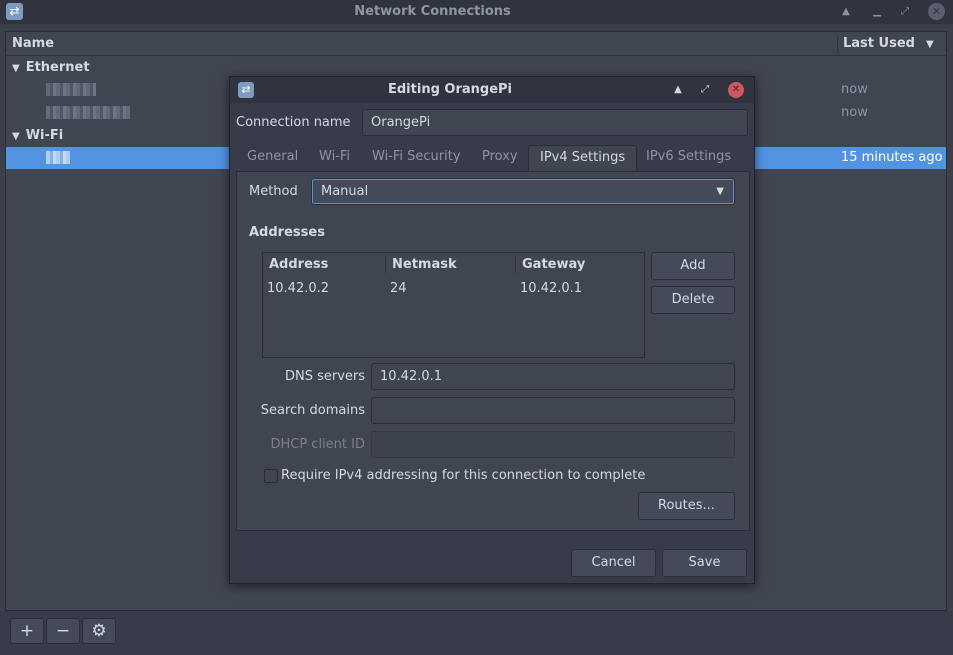  I want to click on add-connection-button: +, so click(27, 631).